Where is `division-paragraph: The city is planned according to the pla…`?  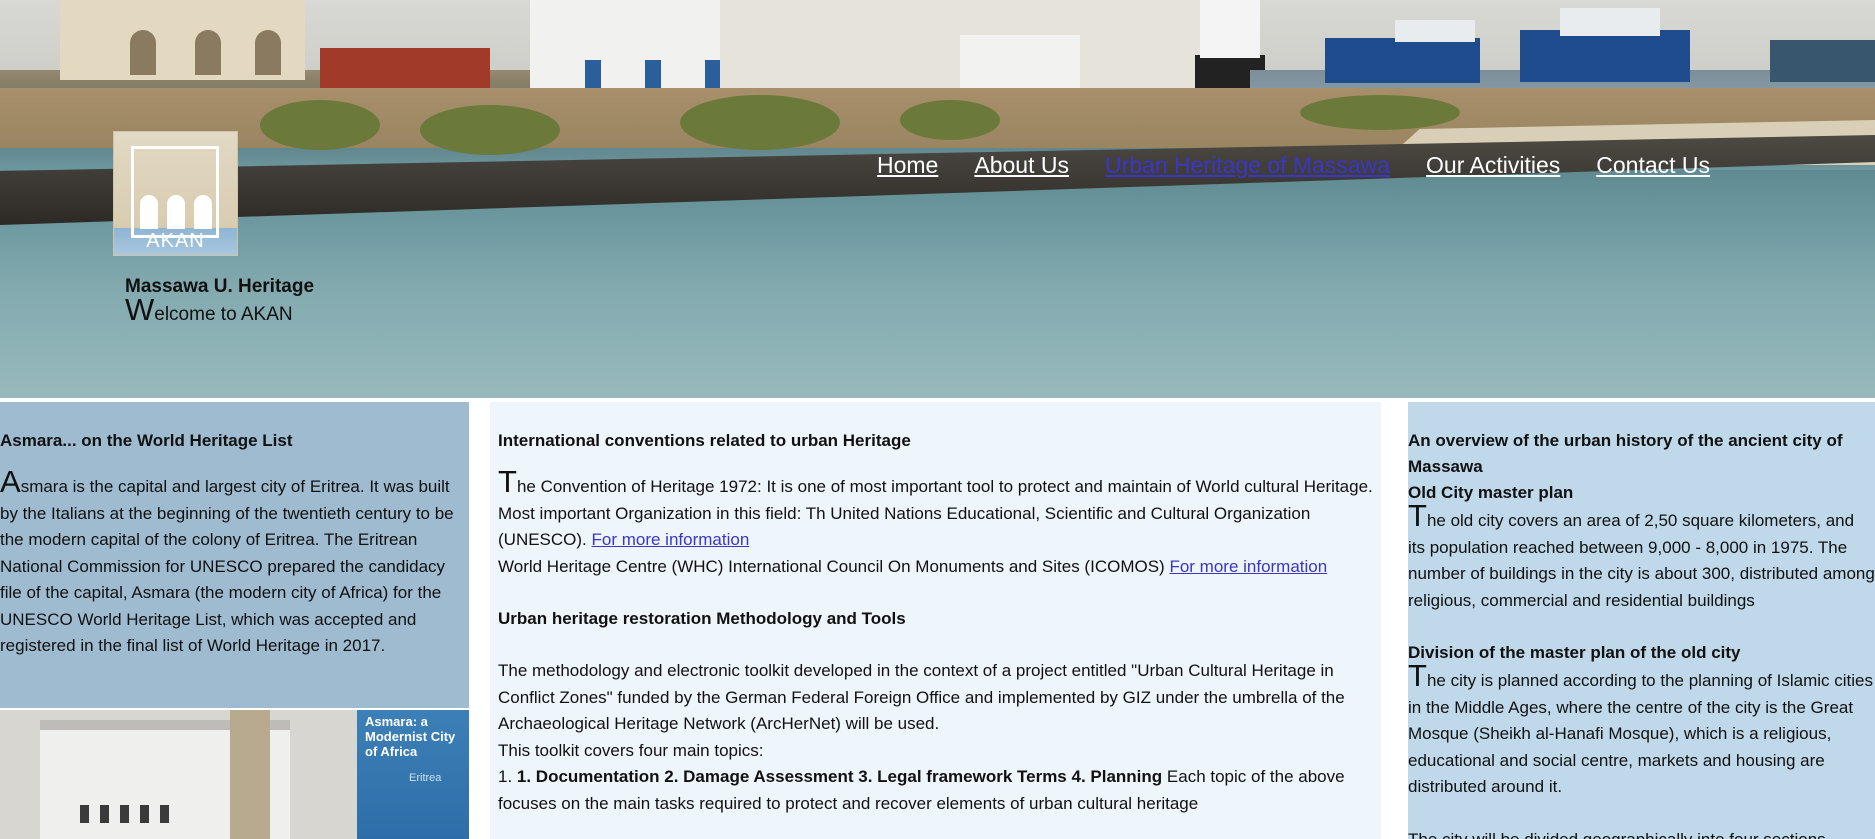
division-paragraph: The city is planned according to the pla… is located at coordinates (1641, 730).